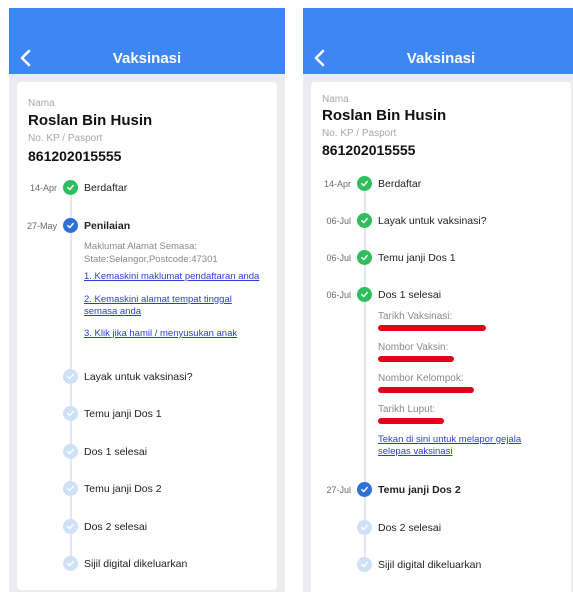 This screenshot has height=596, width=573. I want to click on update-registration-link: 1. Kemaskini maklumat pendaftaran anda, so click(171, 277).